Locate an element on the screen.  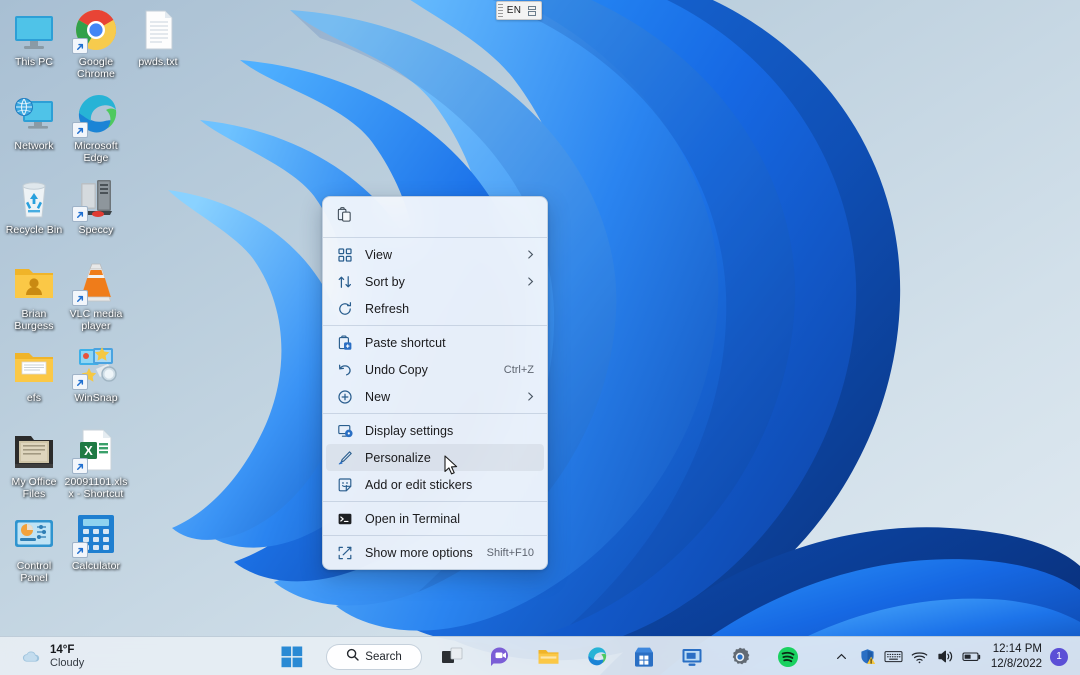
clock-time: 12:14 PM is located at coordinates (1017, 649).